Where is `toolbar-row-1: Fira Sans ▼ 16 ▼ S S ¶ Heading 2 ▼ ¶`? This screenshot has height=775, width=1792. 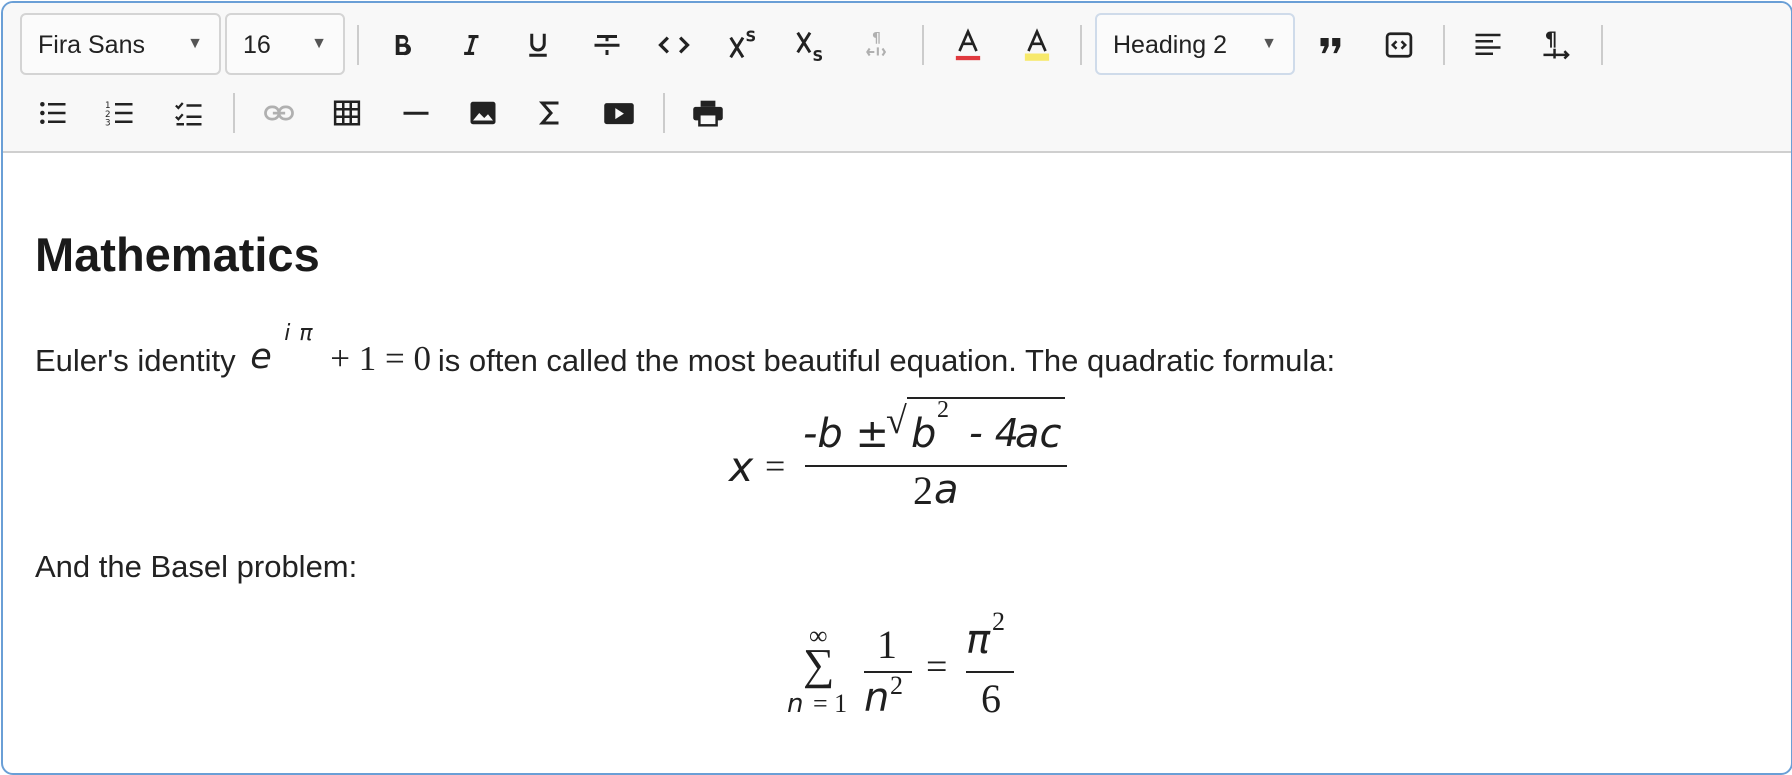 toolbar-row-1: Fira Sans ▼ 16 ▼ S S ¶ Heading 2 ▼ ¶ is located at coordinates (897, 44).